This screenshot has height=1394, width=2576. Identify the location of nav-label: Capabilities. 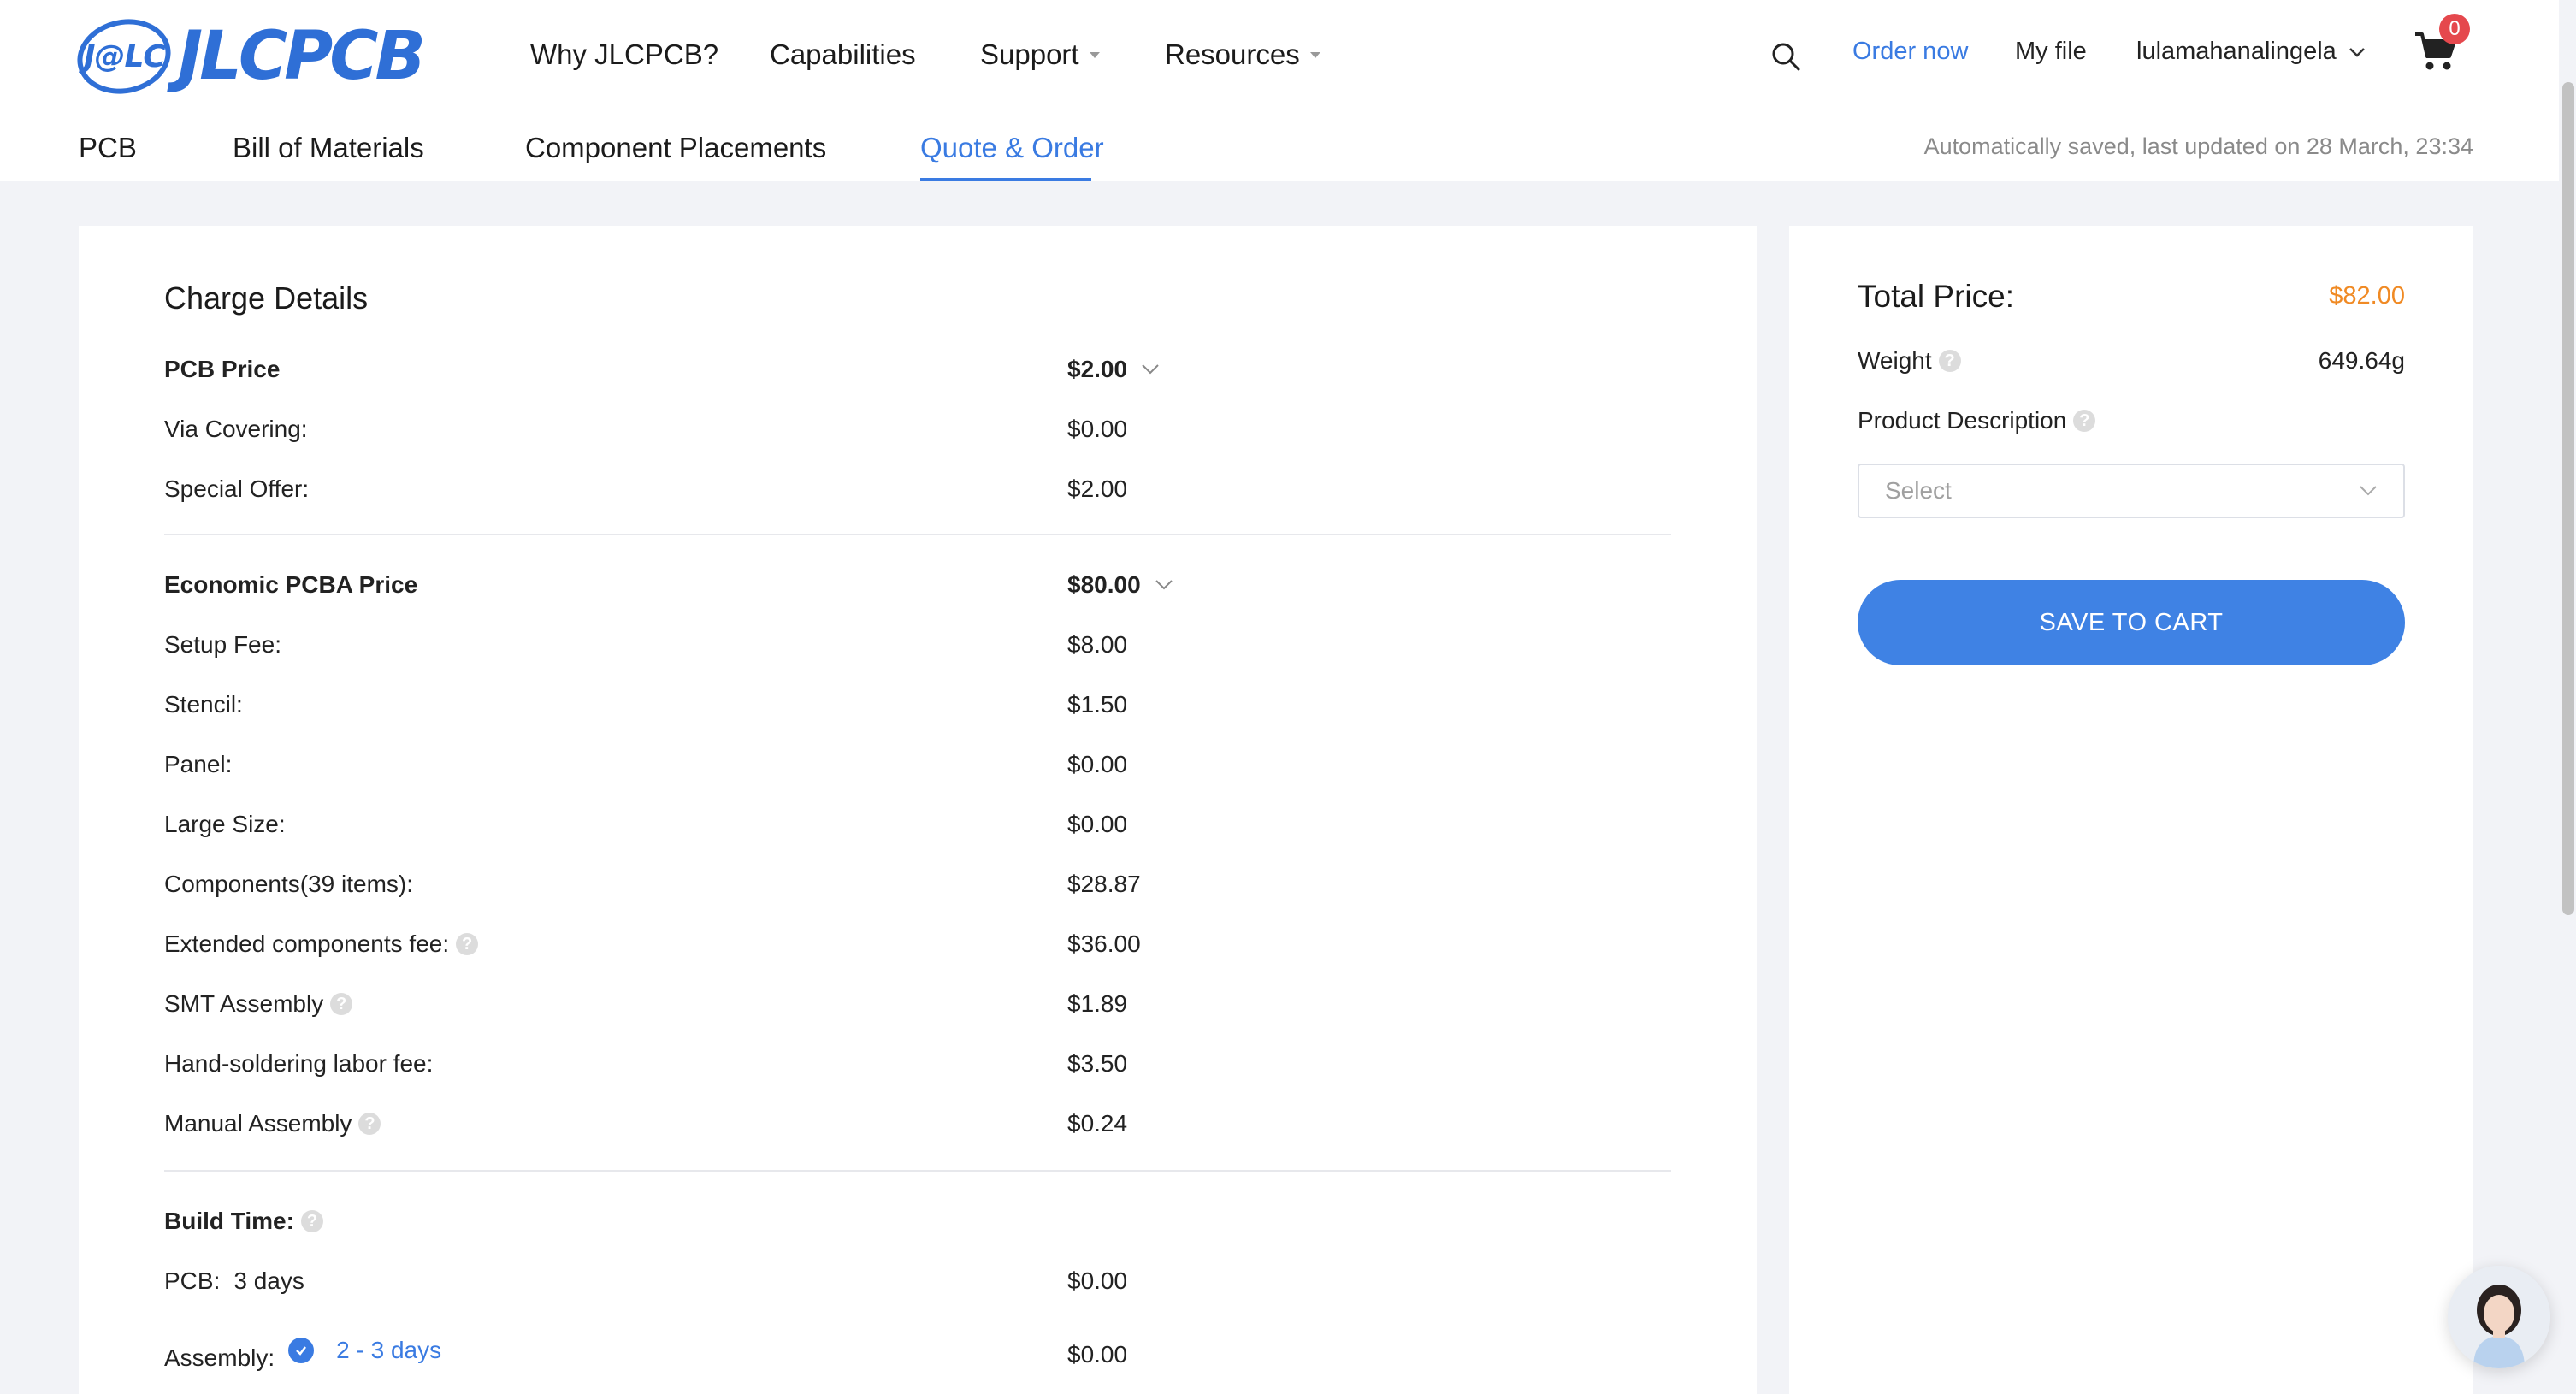
(843, 54).